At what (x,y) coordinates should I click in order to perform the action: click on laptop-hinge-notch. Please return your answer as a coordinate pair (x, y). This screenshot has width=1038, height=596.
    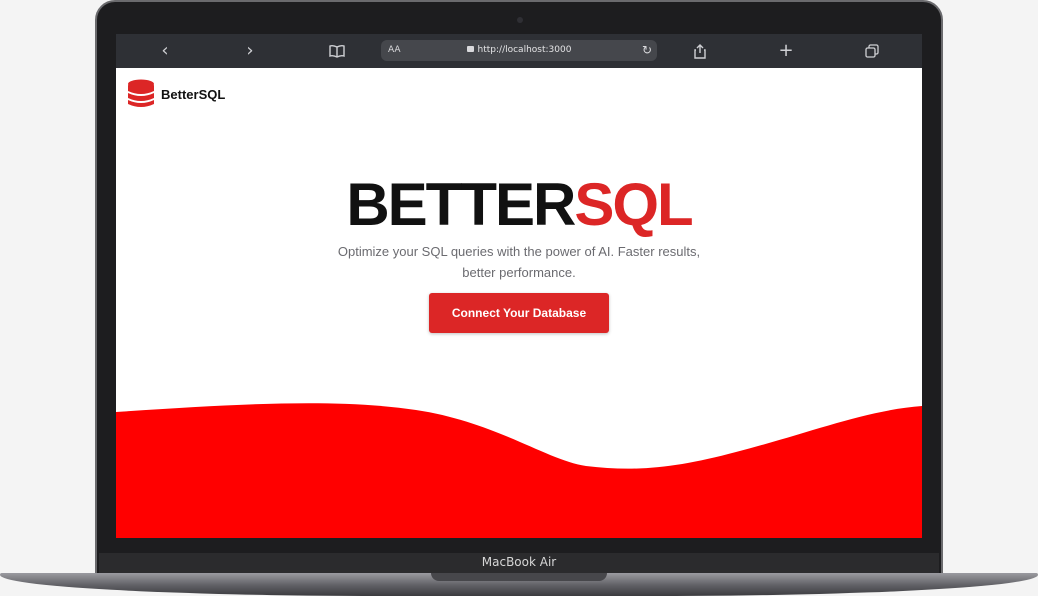
    Looking at the image, I should click on (519, 577).